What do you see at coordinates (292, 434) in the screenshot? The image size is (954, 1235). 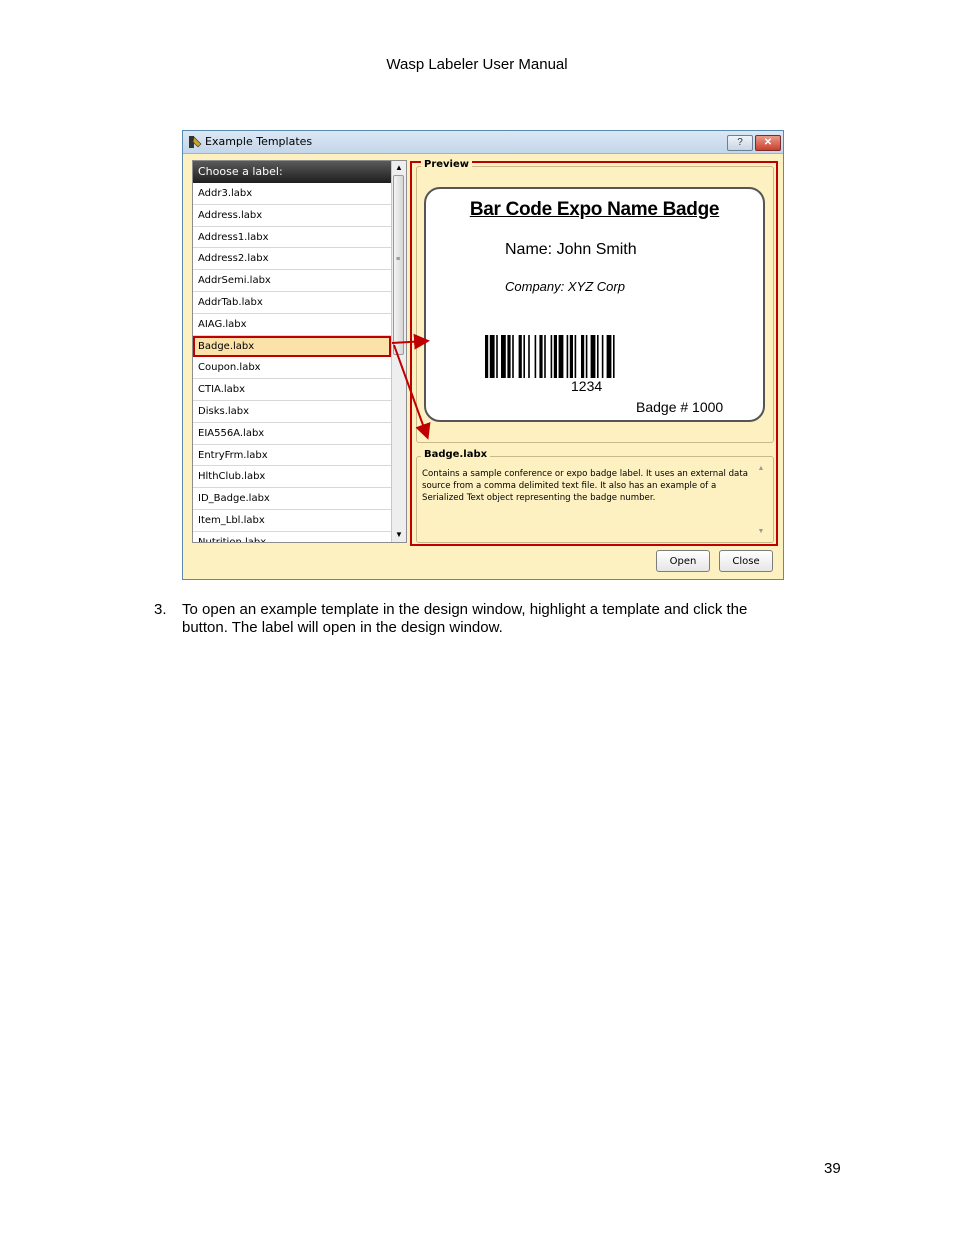 I see `list-item: EIA556A.labx` at bounding box center [292, 434].